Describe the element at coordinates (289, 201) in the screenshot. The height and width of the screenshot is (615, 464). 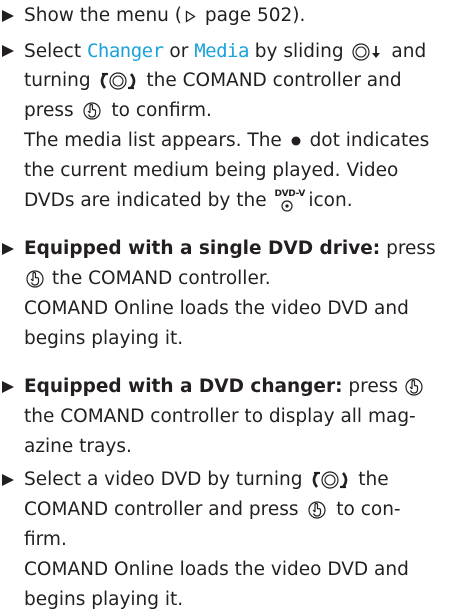
I see `dvd-video-icon: DVD-V` at that location.